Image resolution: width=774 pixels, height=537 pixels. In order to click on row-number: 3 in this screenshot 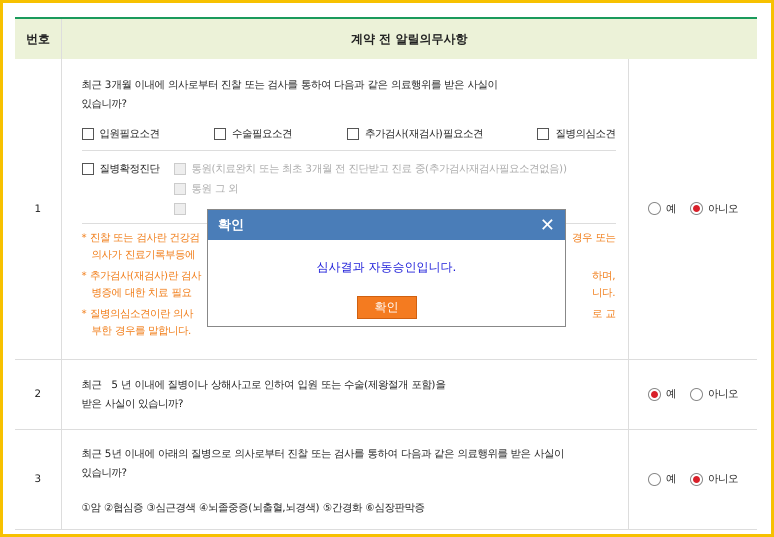, I will do `click(38, 479)`.